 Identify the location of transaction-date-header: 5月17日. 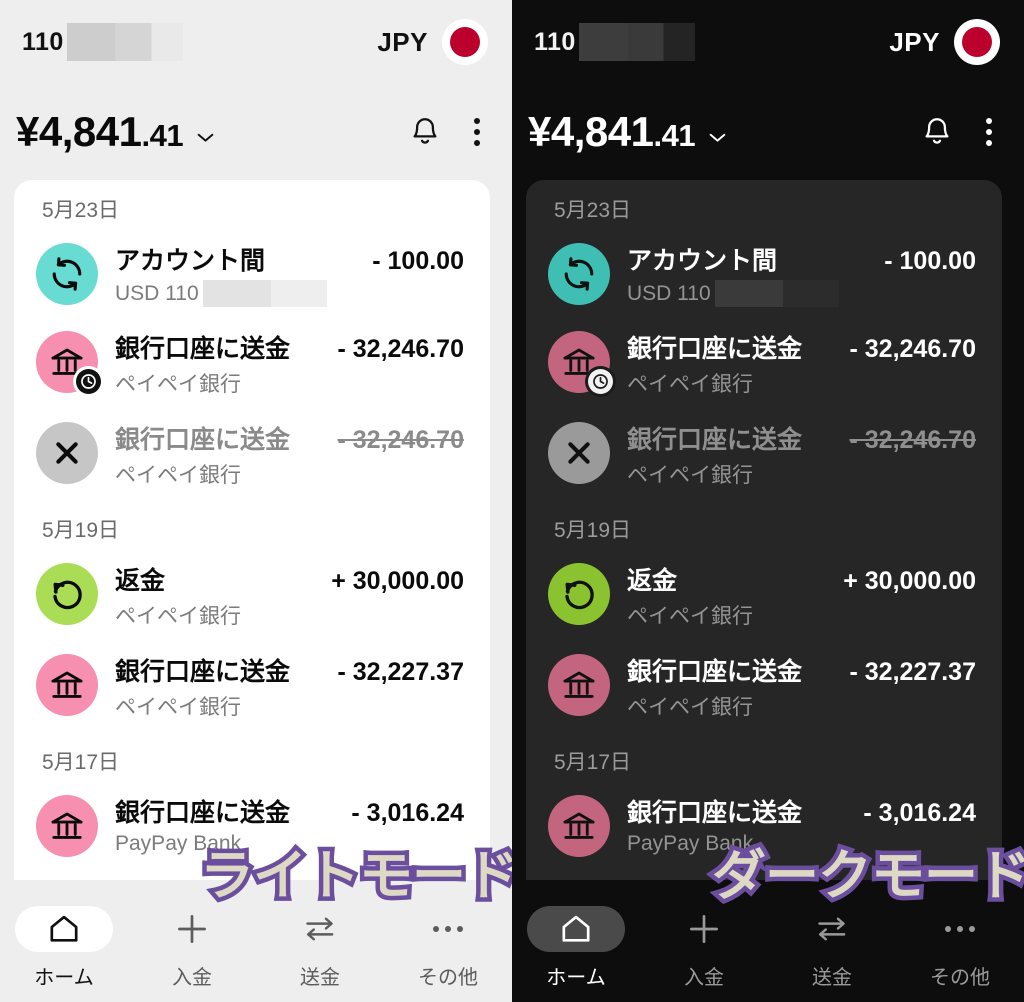
(81, 762).